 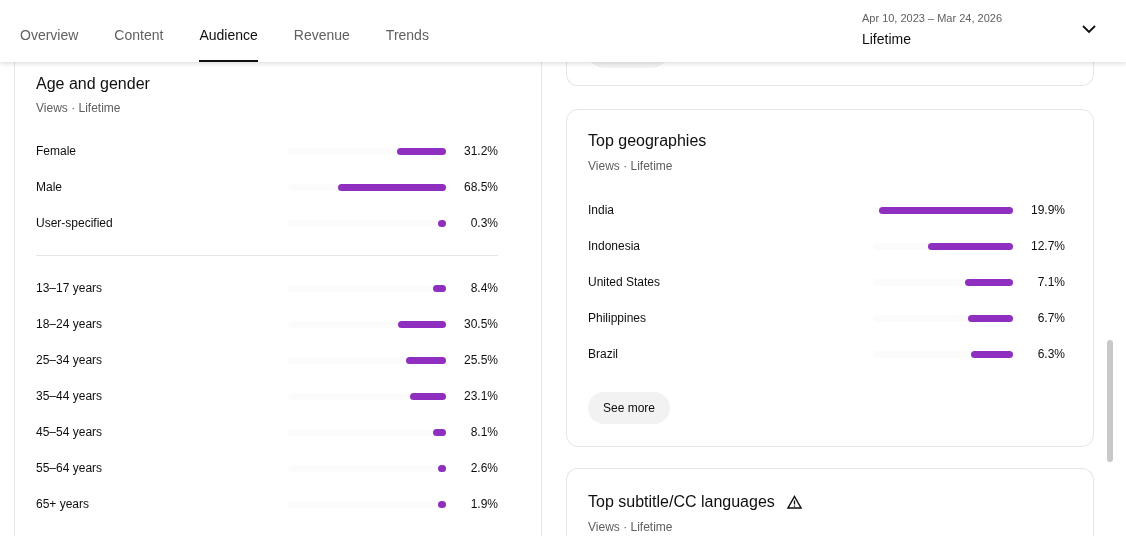 What do you see at coordinates (625, 282) in the screenshot?
I see `row-label: United States` at bounding box center [625, 282].